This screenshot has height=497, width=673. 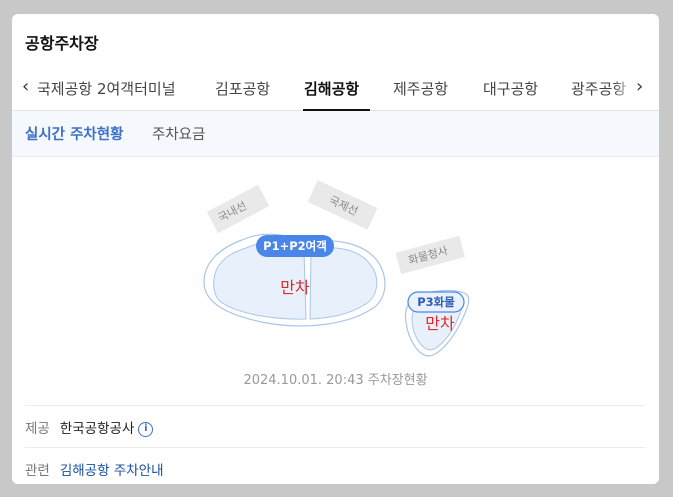 I want to click on tab-jeju: 제주공항, so click(x=420, y=88).